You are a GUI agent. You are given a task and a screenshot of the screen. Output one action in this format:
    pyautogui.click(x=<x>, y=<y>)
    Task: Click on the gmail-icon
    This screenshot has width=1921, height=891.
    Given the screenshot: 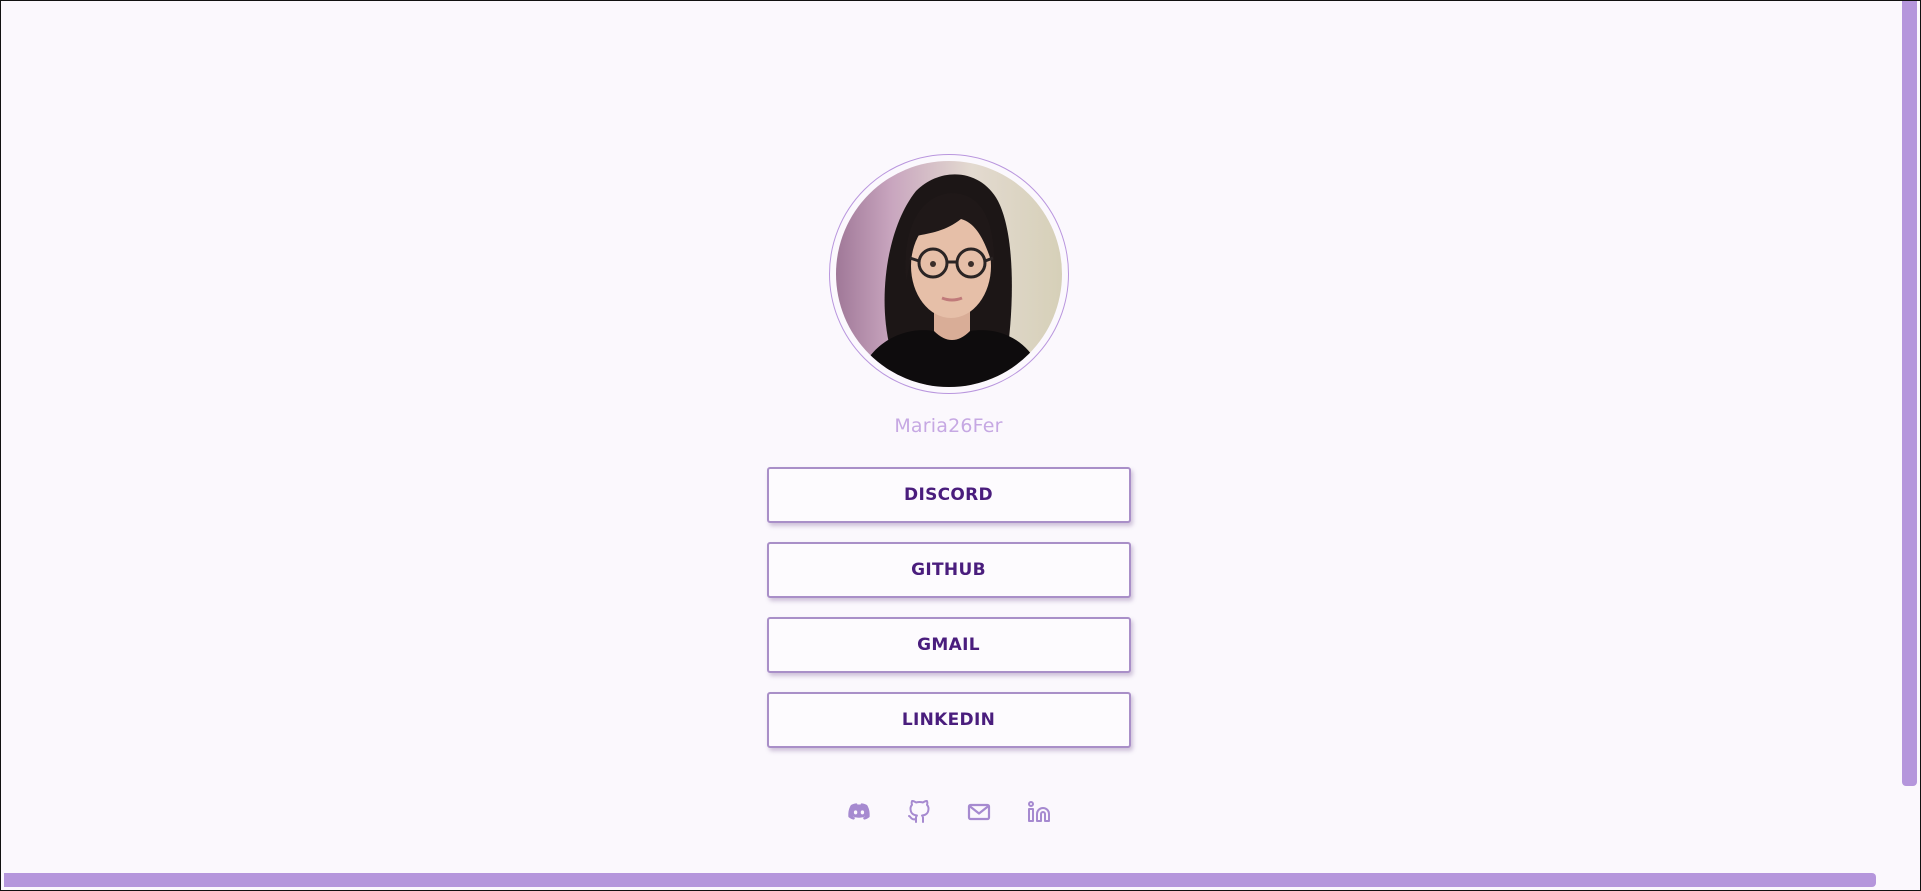 What is the action you would take?
    pyautogui.click(x=979, y=812)
    